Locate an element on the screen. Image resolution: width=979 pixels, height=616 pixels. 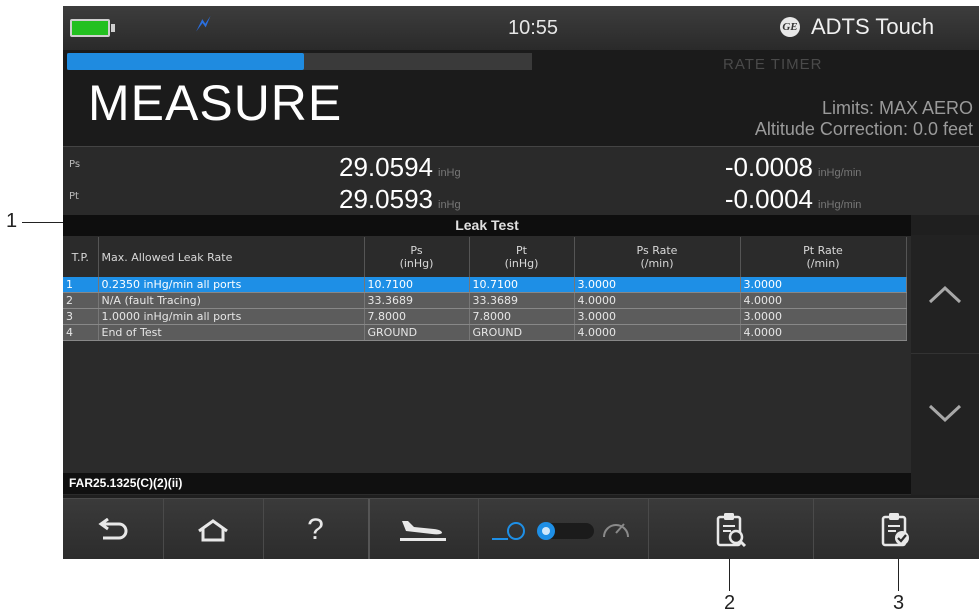
cell-ps: 7.8000 is located at coordinates (417, 316).